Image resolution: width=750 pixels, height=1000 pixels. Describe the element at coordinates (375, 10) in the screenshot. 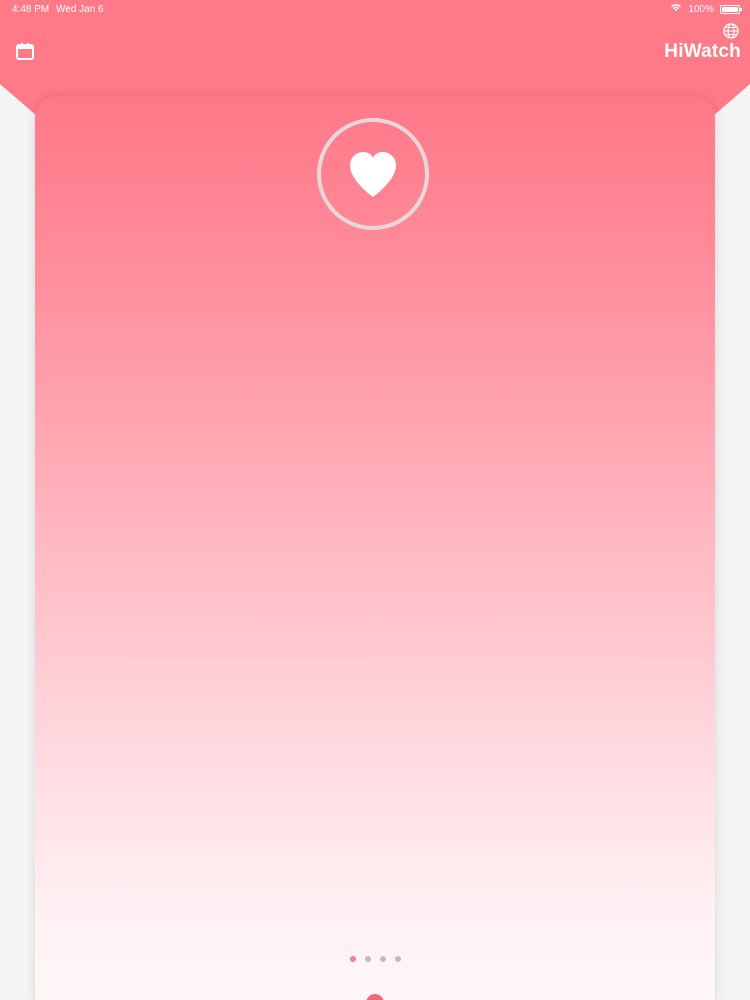

I see `status-bar: 4:48 PM Wed Jan 6 100%` at that location.